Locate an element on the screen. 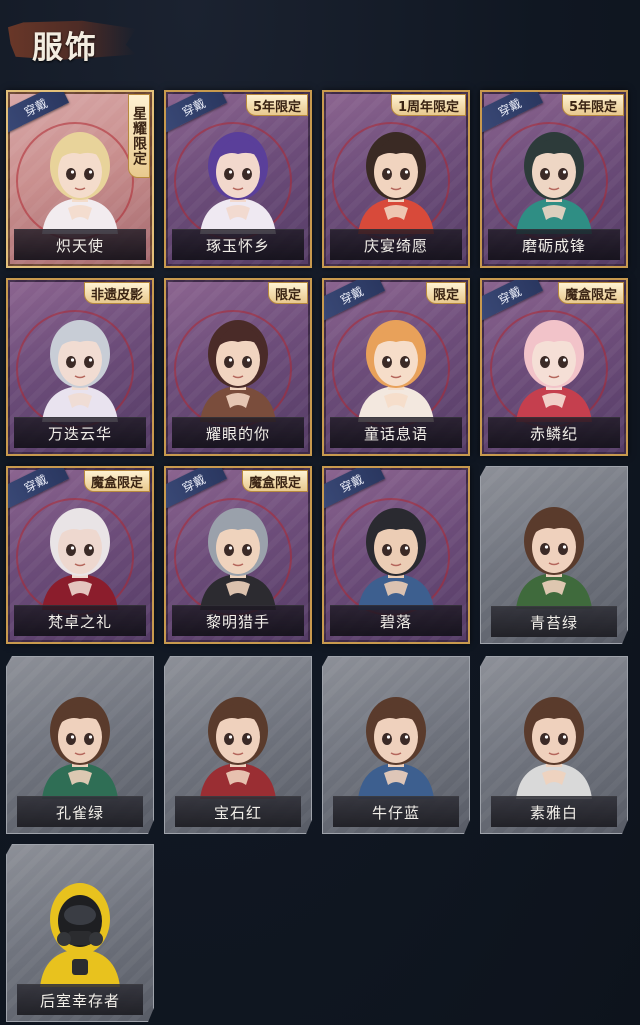 Image resolution: width=640 pixels, height=1025 pixels. costume-card: 1周年限定庆宴绮愿 is located at coordinates (396, 179).